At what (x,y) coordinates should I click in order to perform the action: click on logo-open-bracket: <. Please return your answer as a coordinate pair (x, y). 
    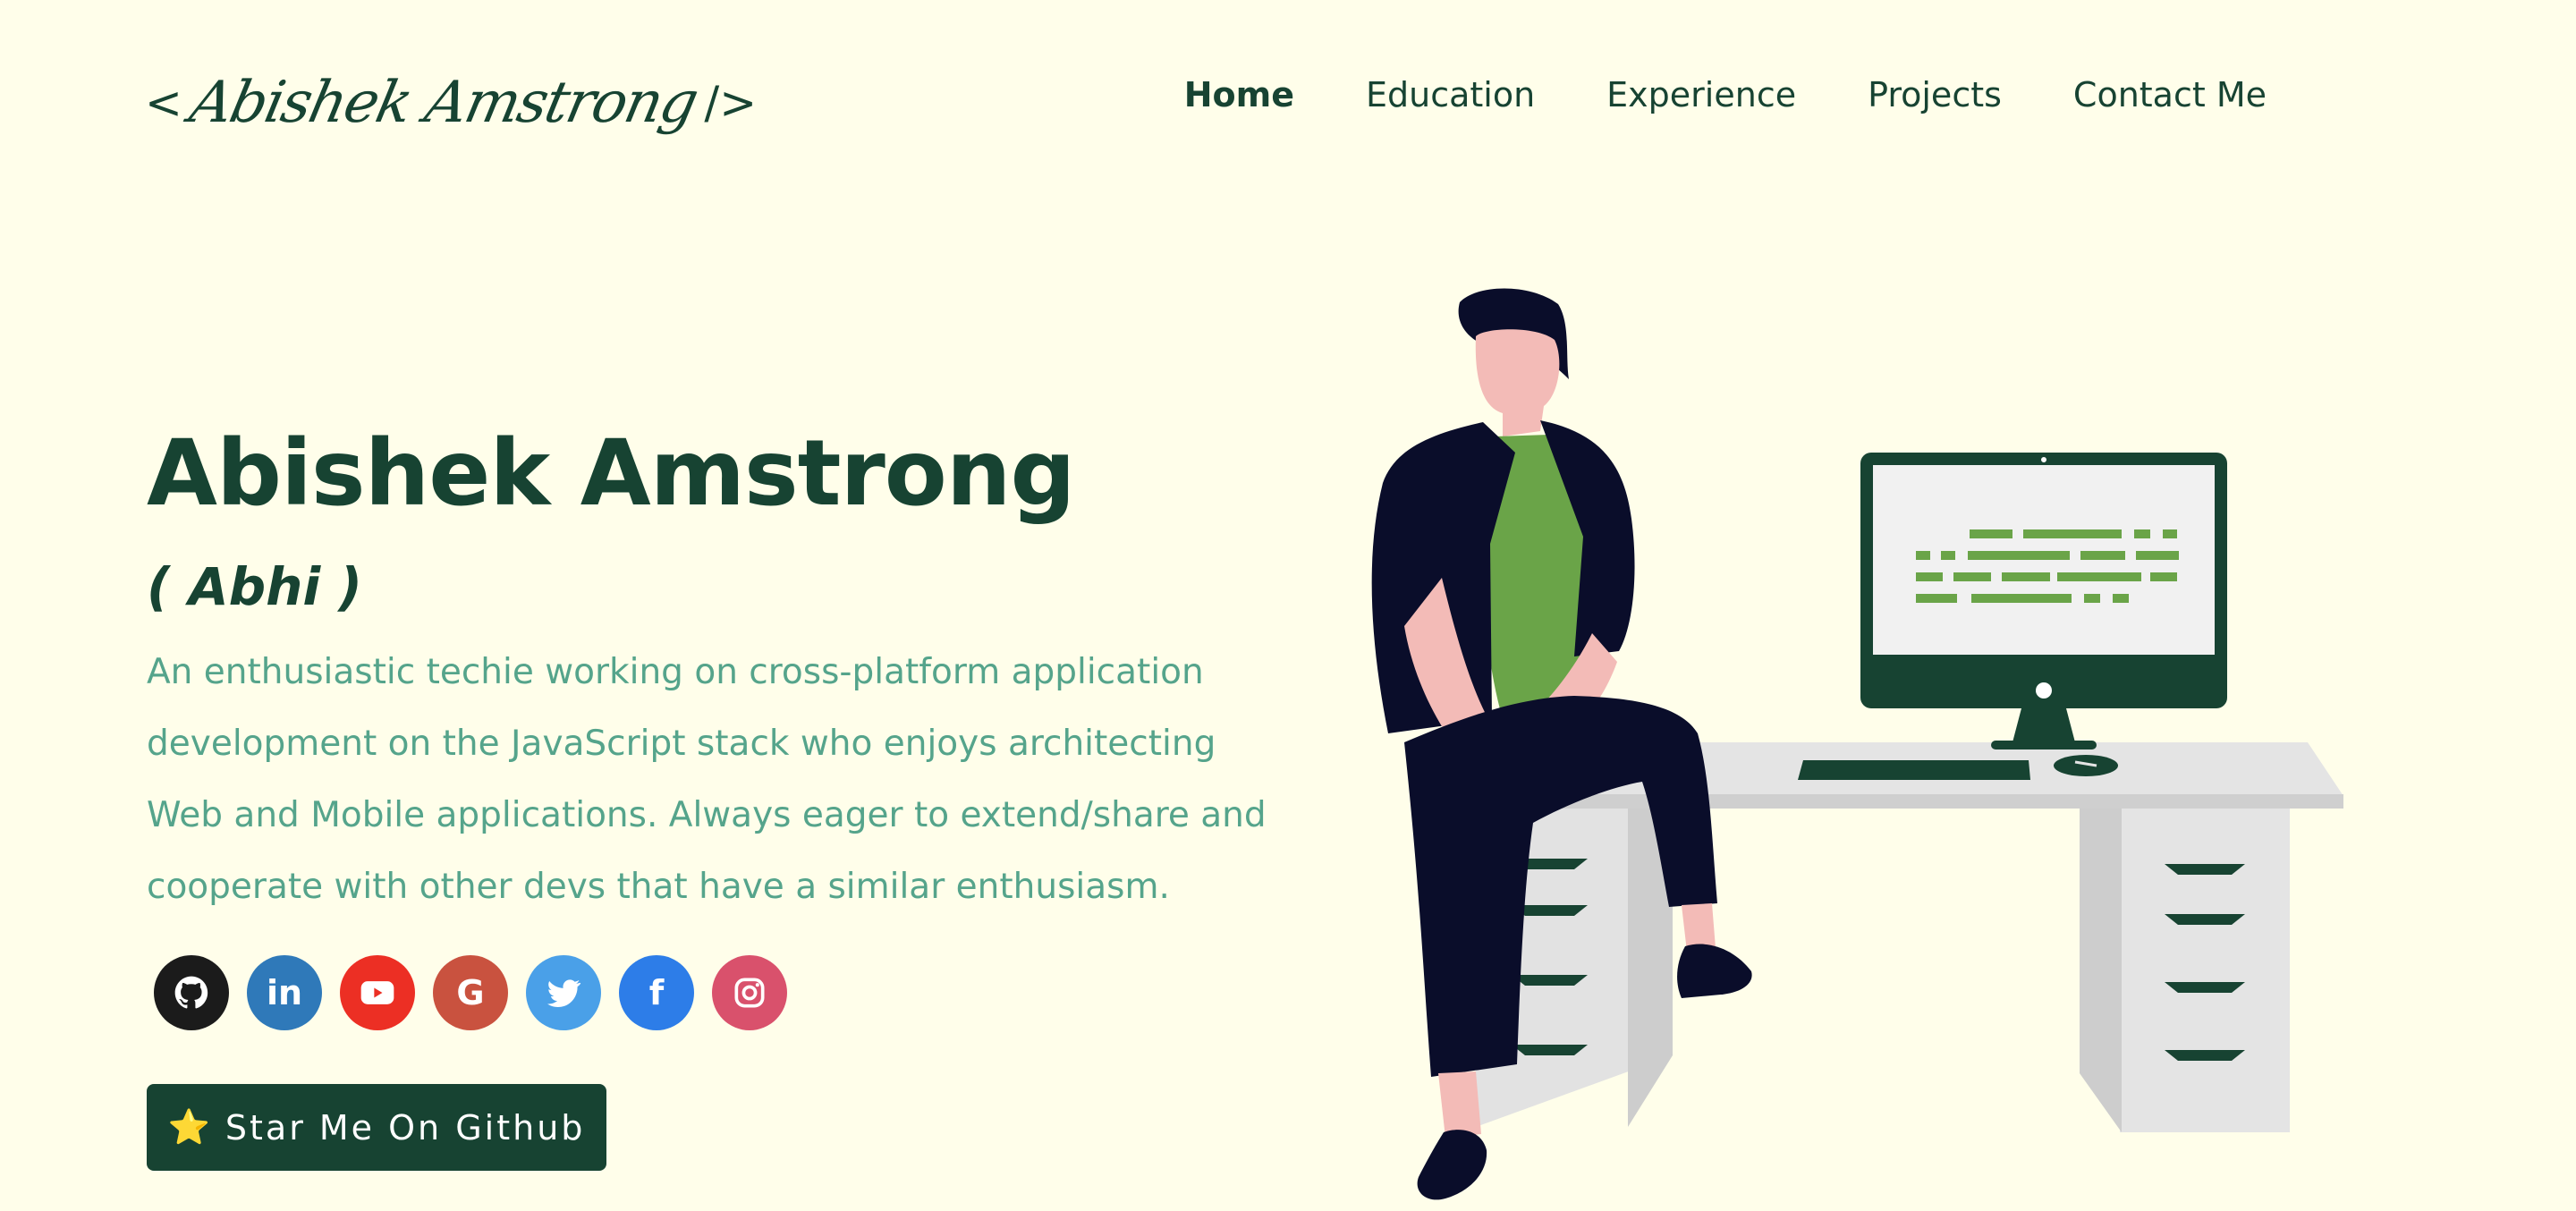
    Looking at the image, I should click on (163, 103).